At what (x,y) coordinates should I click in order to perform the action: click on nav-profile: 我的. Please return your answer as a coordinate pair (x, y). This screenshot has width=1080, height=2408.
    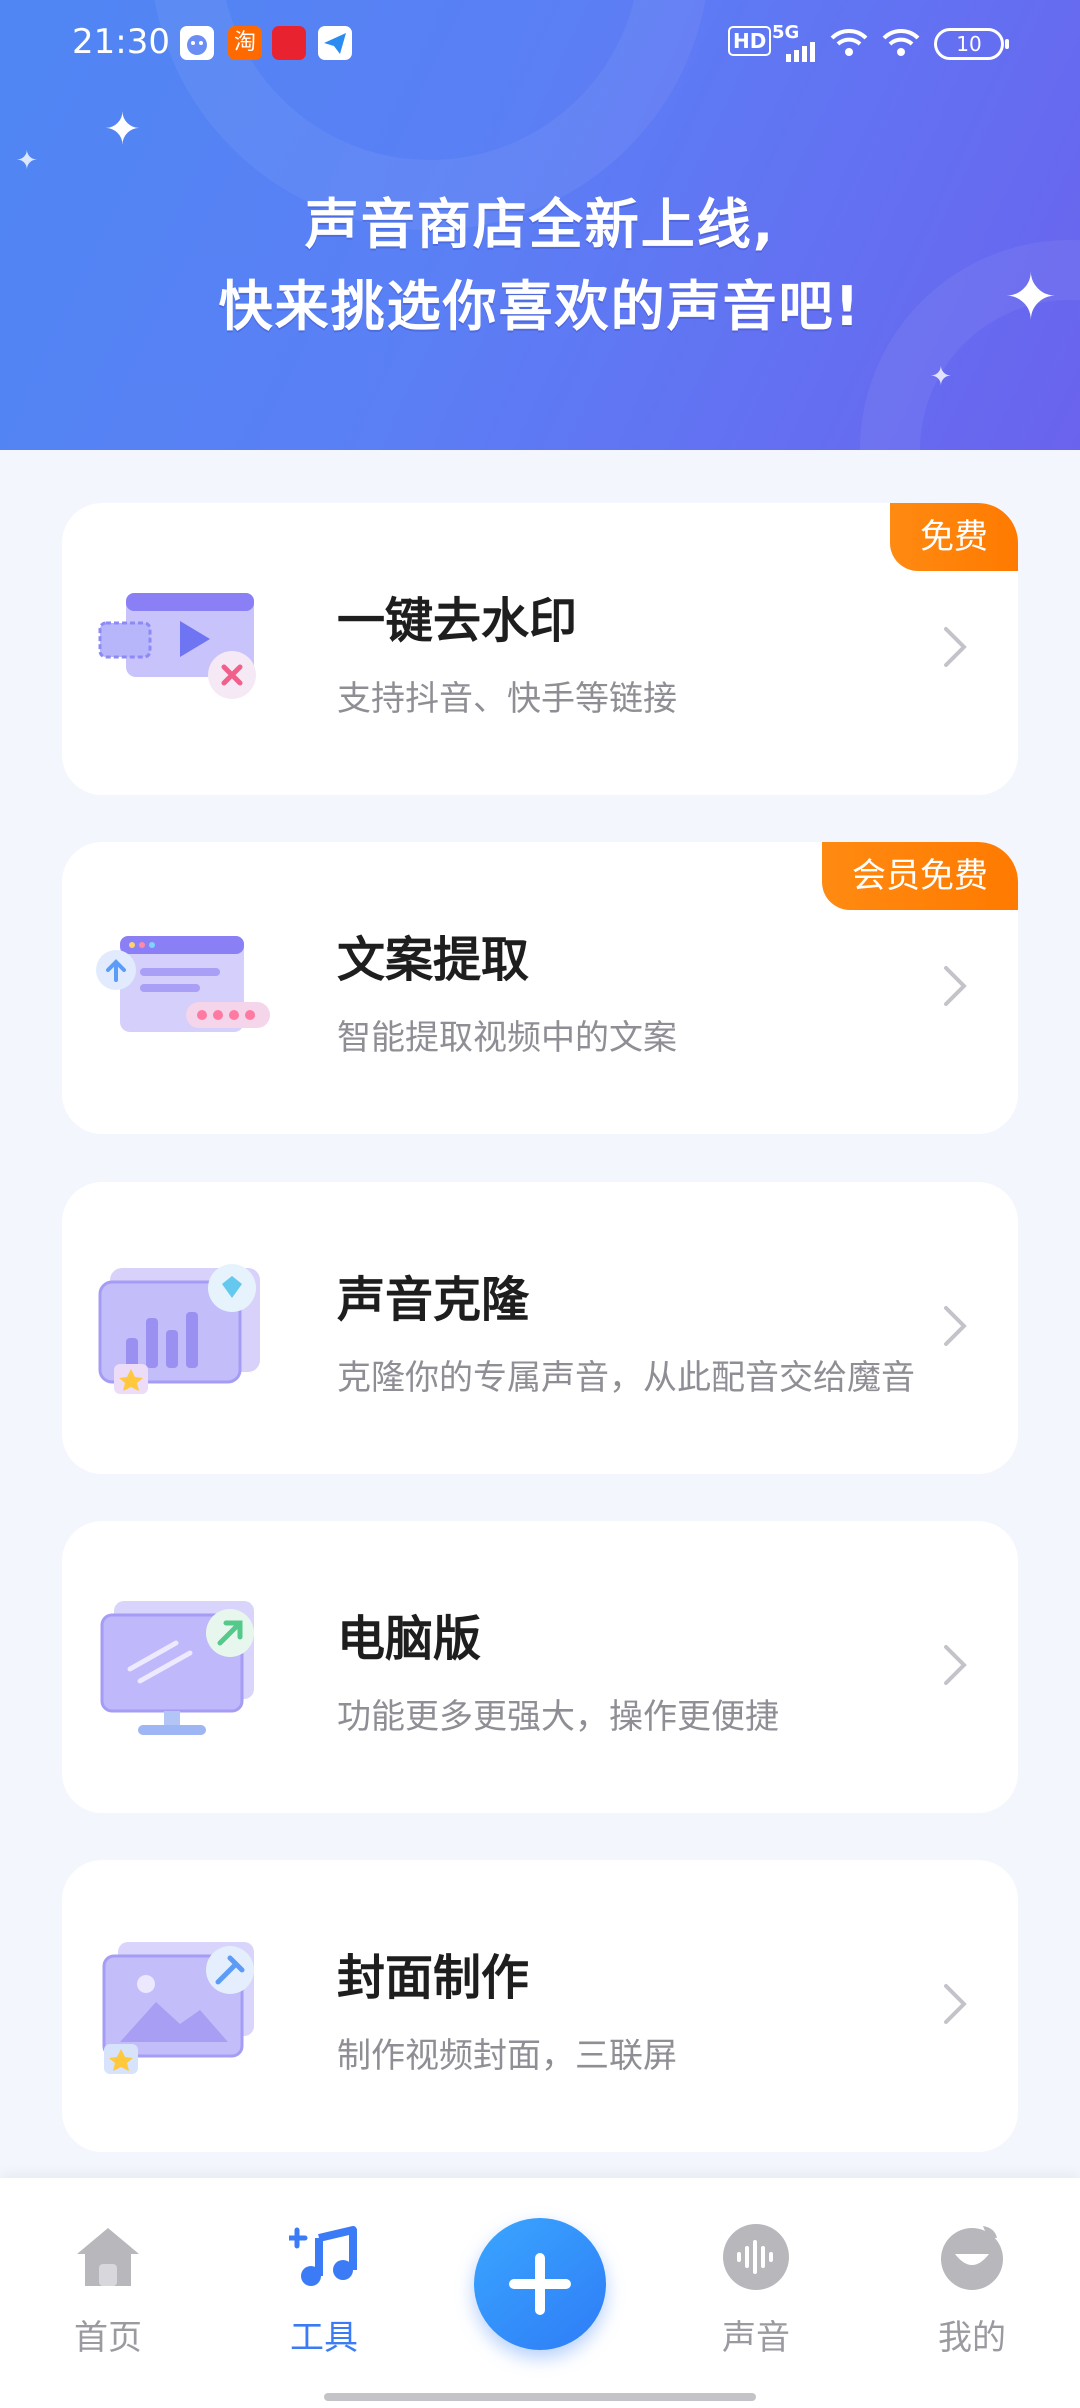
    Looking at the image, I should click on (972, 2290).